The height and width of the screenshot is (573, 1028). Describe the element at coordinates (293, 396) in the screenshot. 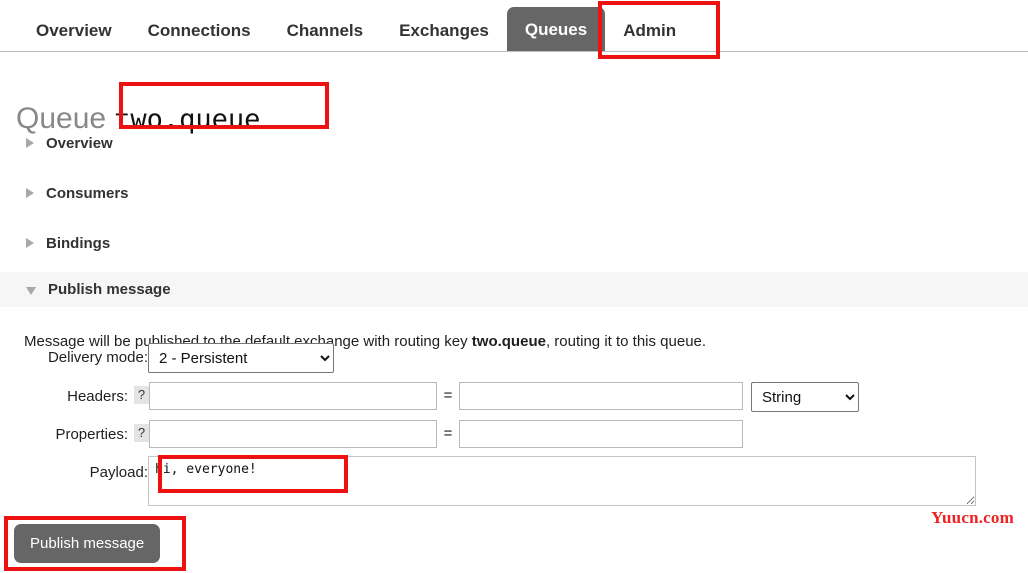

I see `header-key-input` at that location.